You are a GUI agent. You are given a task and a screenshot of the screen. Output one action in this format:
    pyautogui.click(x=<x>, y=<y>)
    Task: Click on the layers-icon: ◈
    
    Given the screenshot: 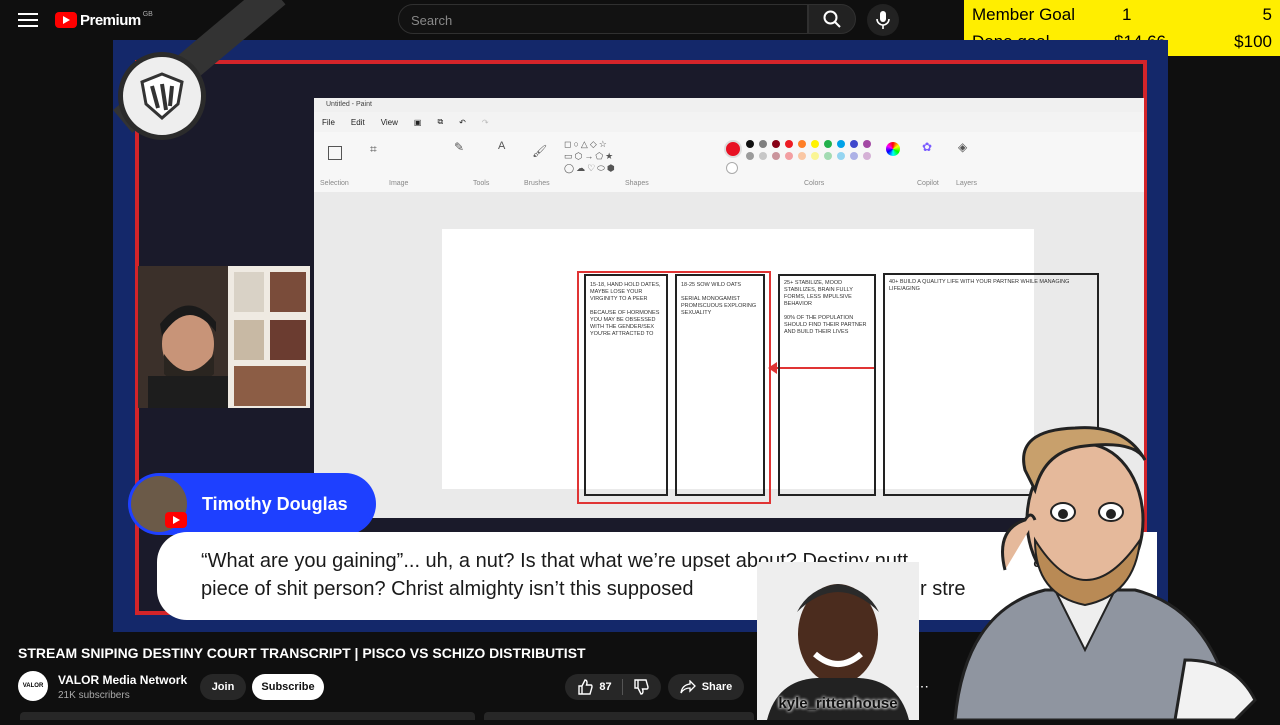 What is the action you would take?
    pyautogui.click(x=962, y=147)
    